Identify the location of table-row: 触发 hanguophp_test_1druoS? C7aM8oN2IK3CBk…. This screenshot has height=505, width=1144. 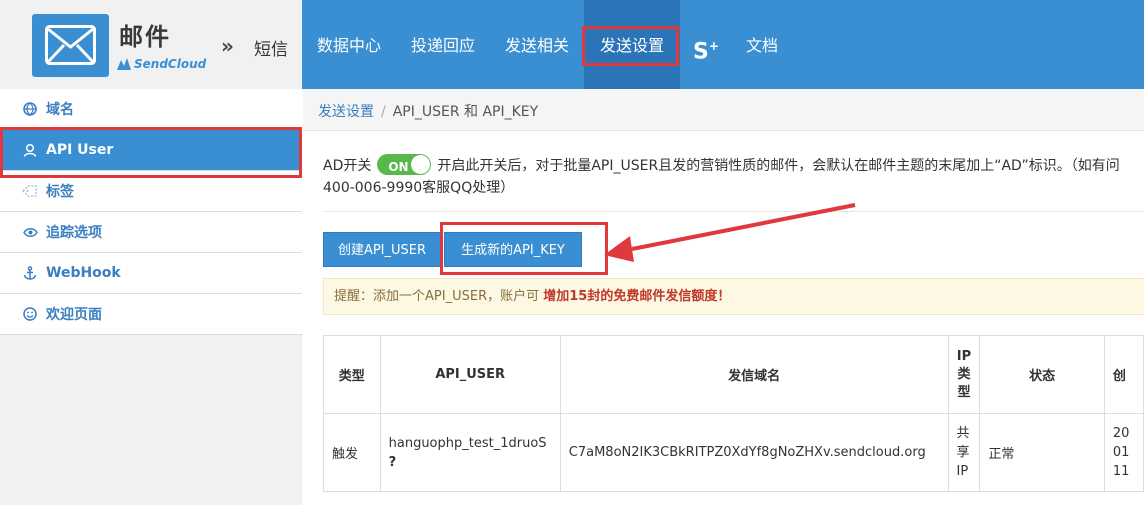
(733, 452).